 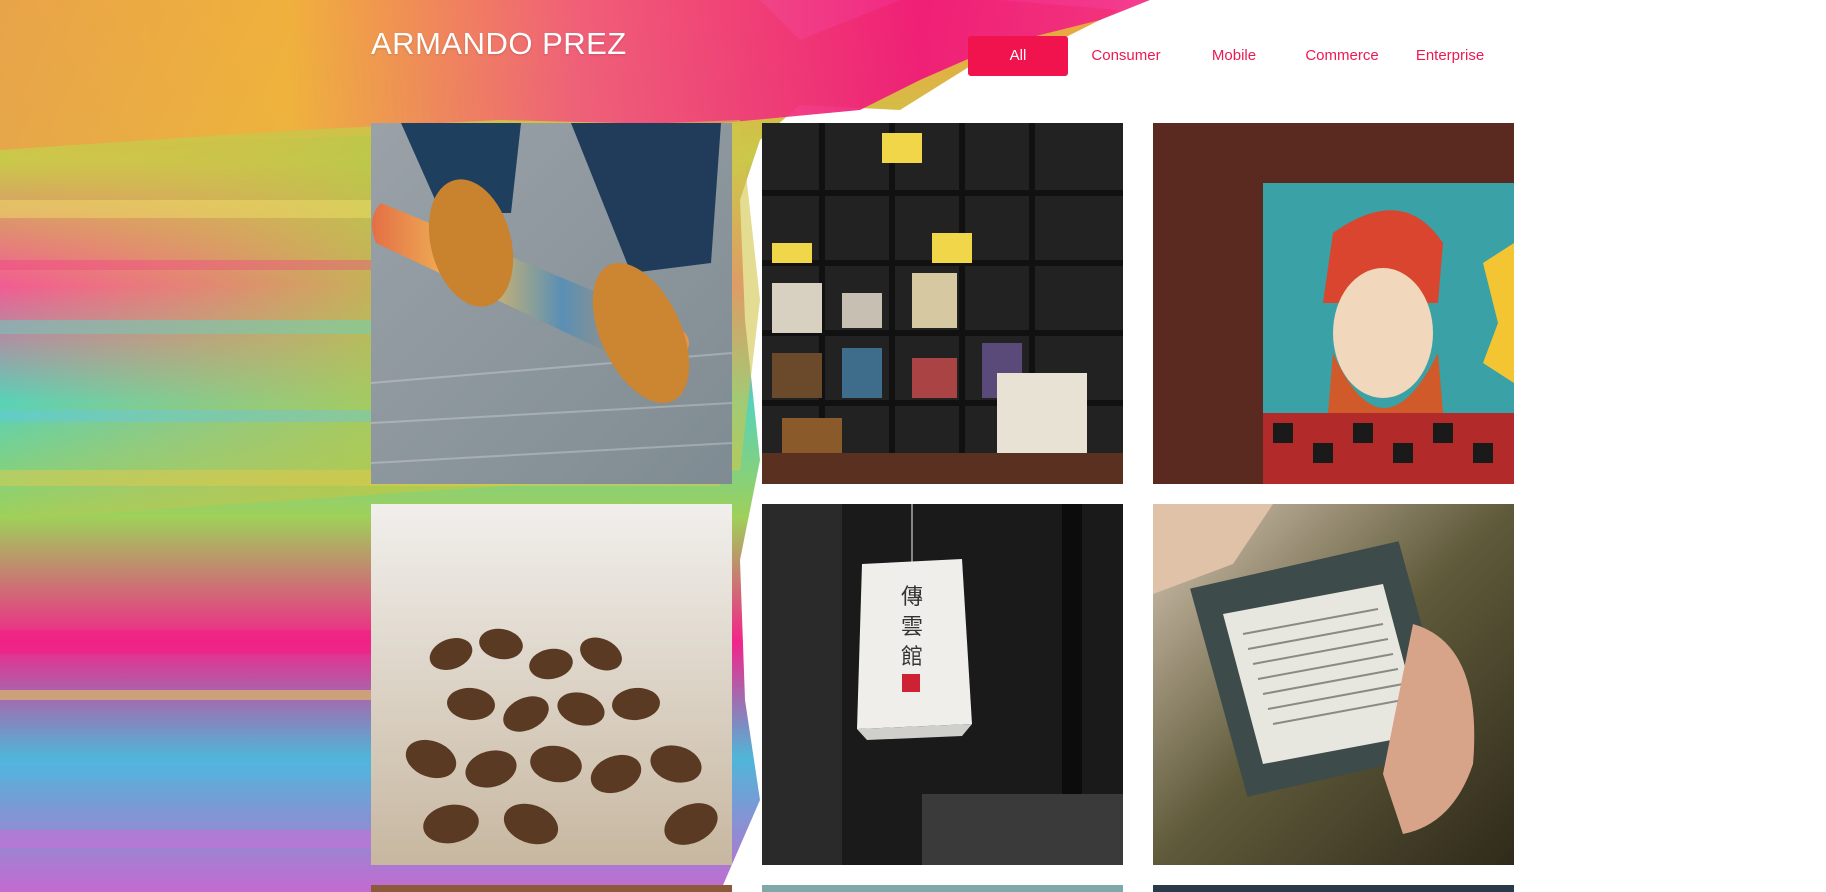 I want to click on filter-tab-commerce: Commerce, so click(x=1342, y=56).